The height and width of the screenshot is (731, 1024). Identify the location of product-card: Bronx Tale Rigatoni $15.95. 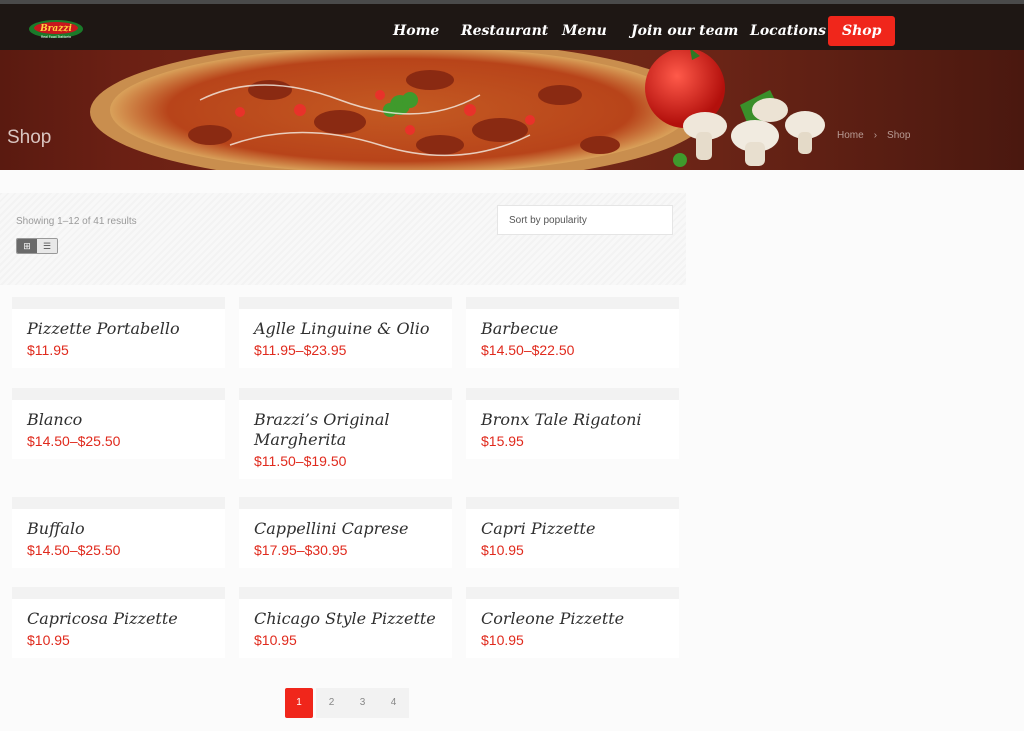
(572, 423).